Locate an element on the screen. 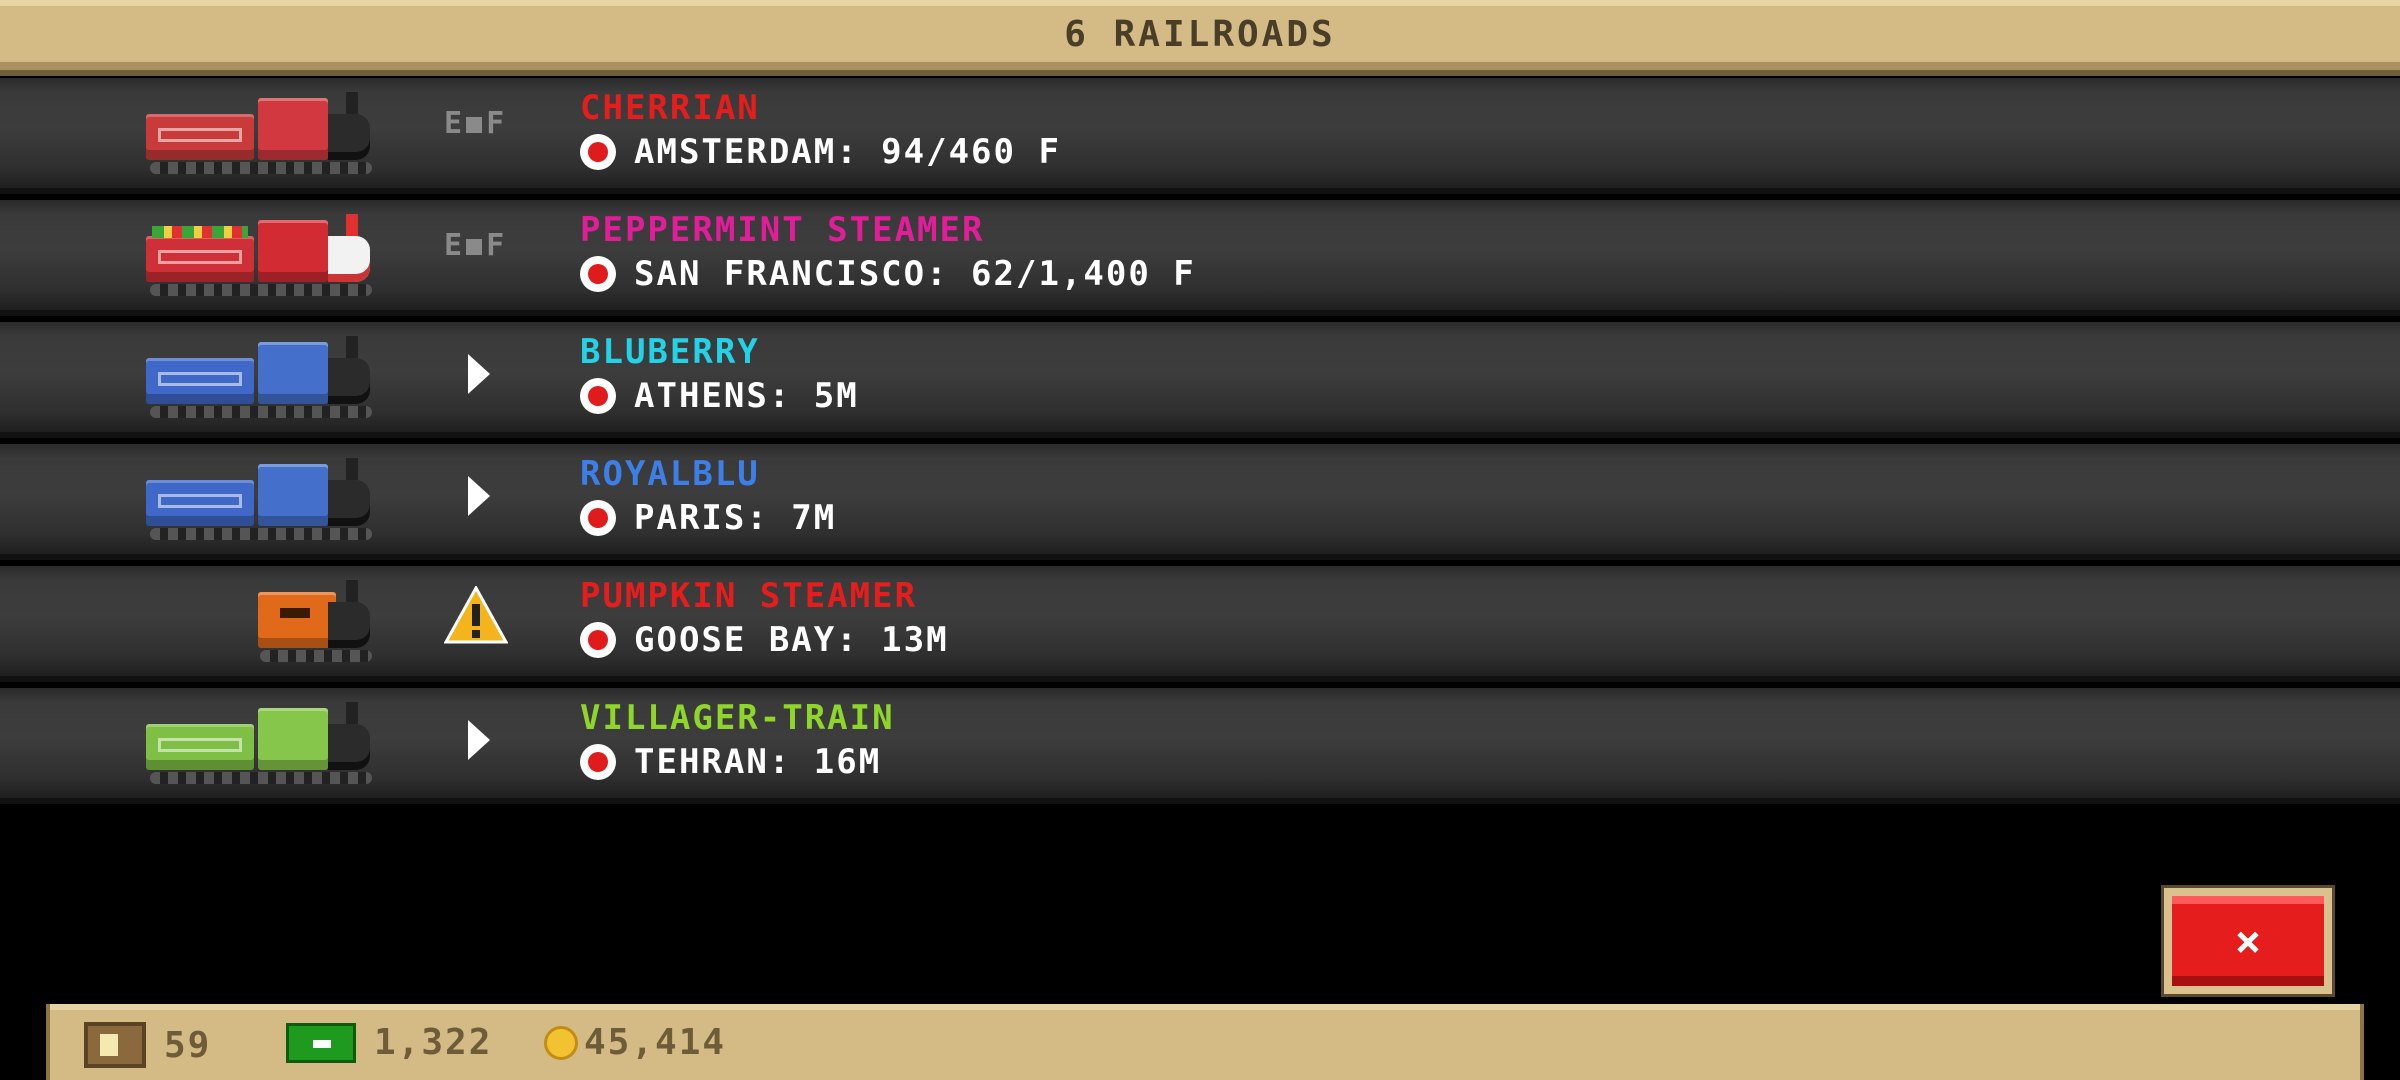  cash-counter: 1,322 is located at coordinates (389, 1042).